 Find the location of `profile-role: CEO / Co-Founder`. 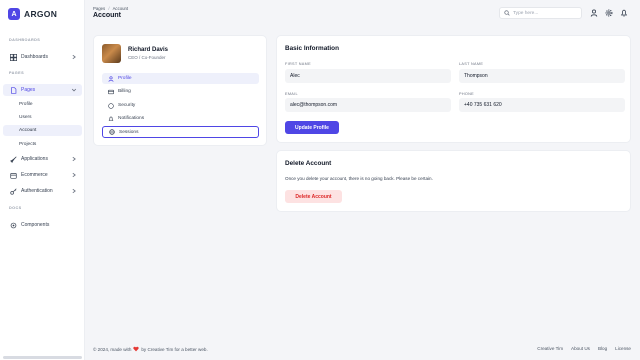

profile-role: CEO / Co-Founder is located at coordinates (147, 57).